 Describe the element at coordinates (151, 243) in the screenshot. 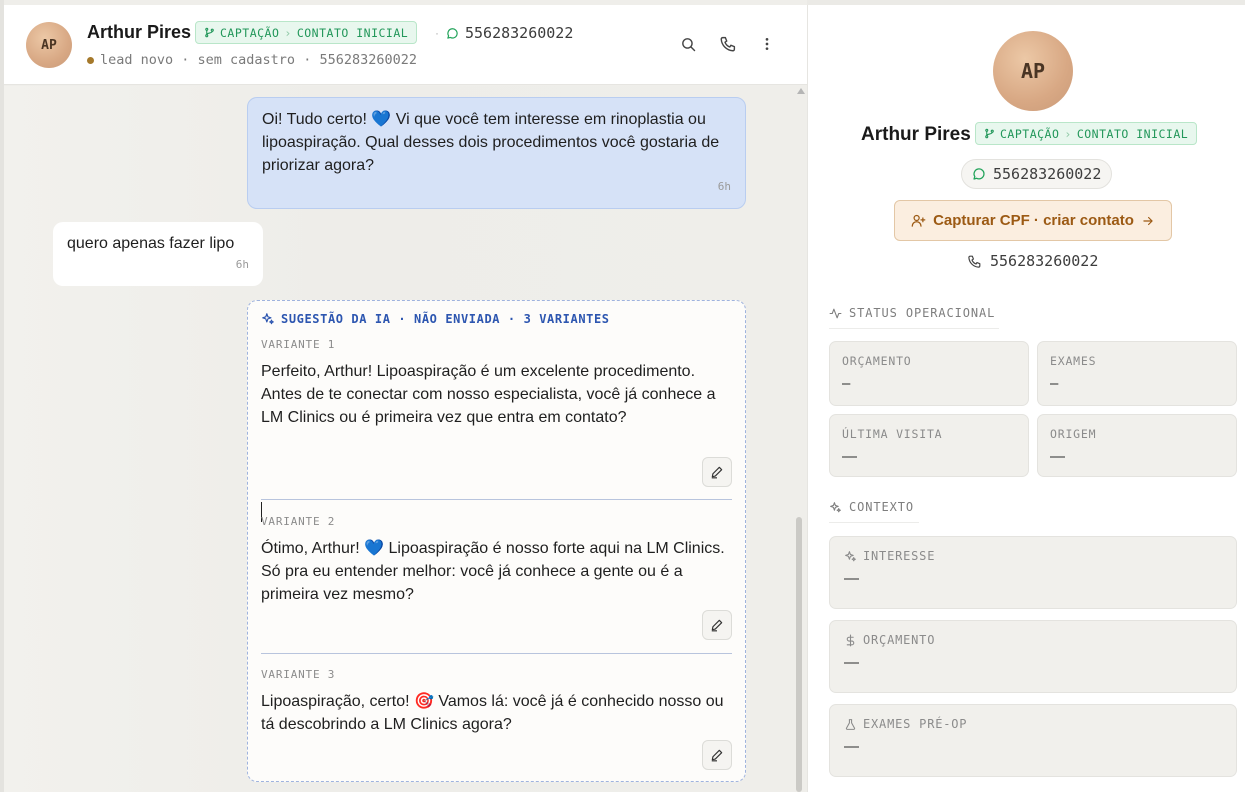

I see `incoming-message-text: quero apenas fazer lipo` at that location.